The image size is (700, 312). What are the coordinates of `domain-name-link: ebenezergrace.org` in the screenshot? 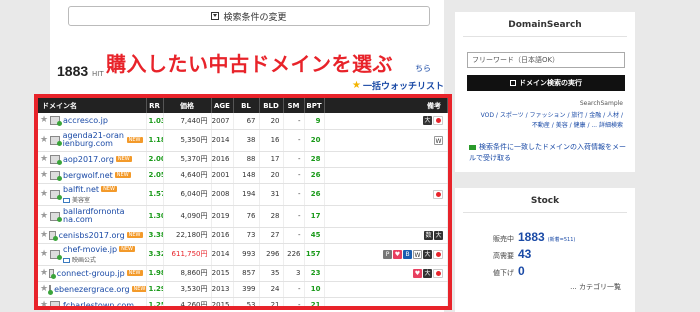 It's located at (91, 289).